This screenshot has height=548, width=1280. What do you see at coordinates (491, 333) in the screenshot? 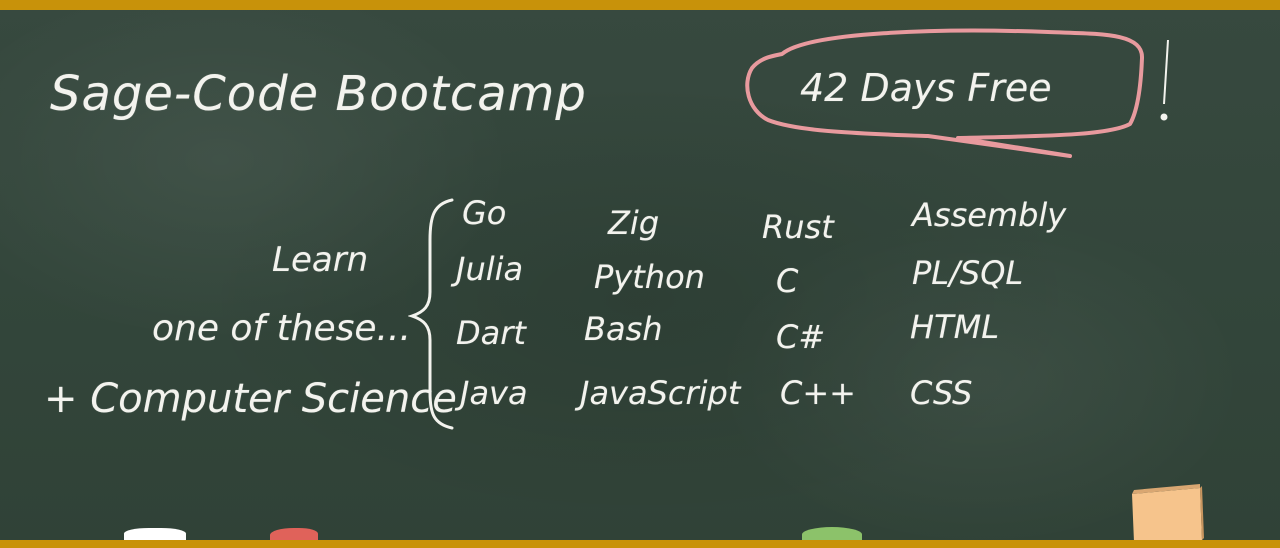
I see `lang-dart: Dart` at bounding box center [491, 333].